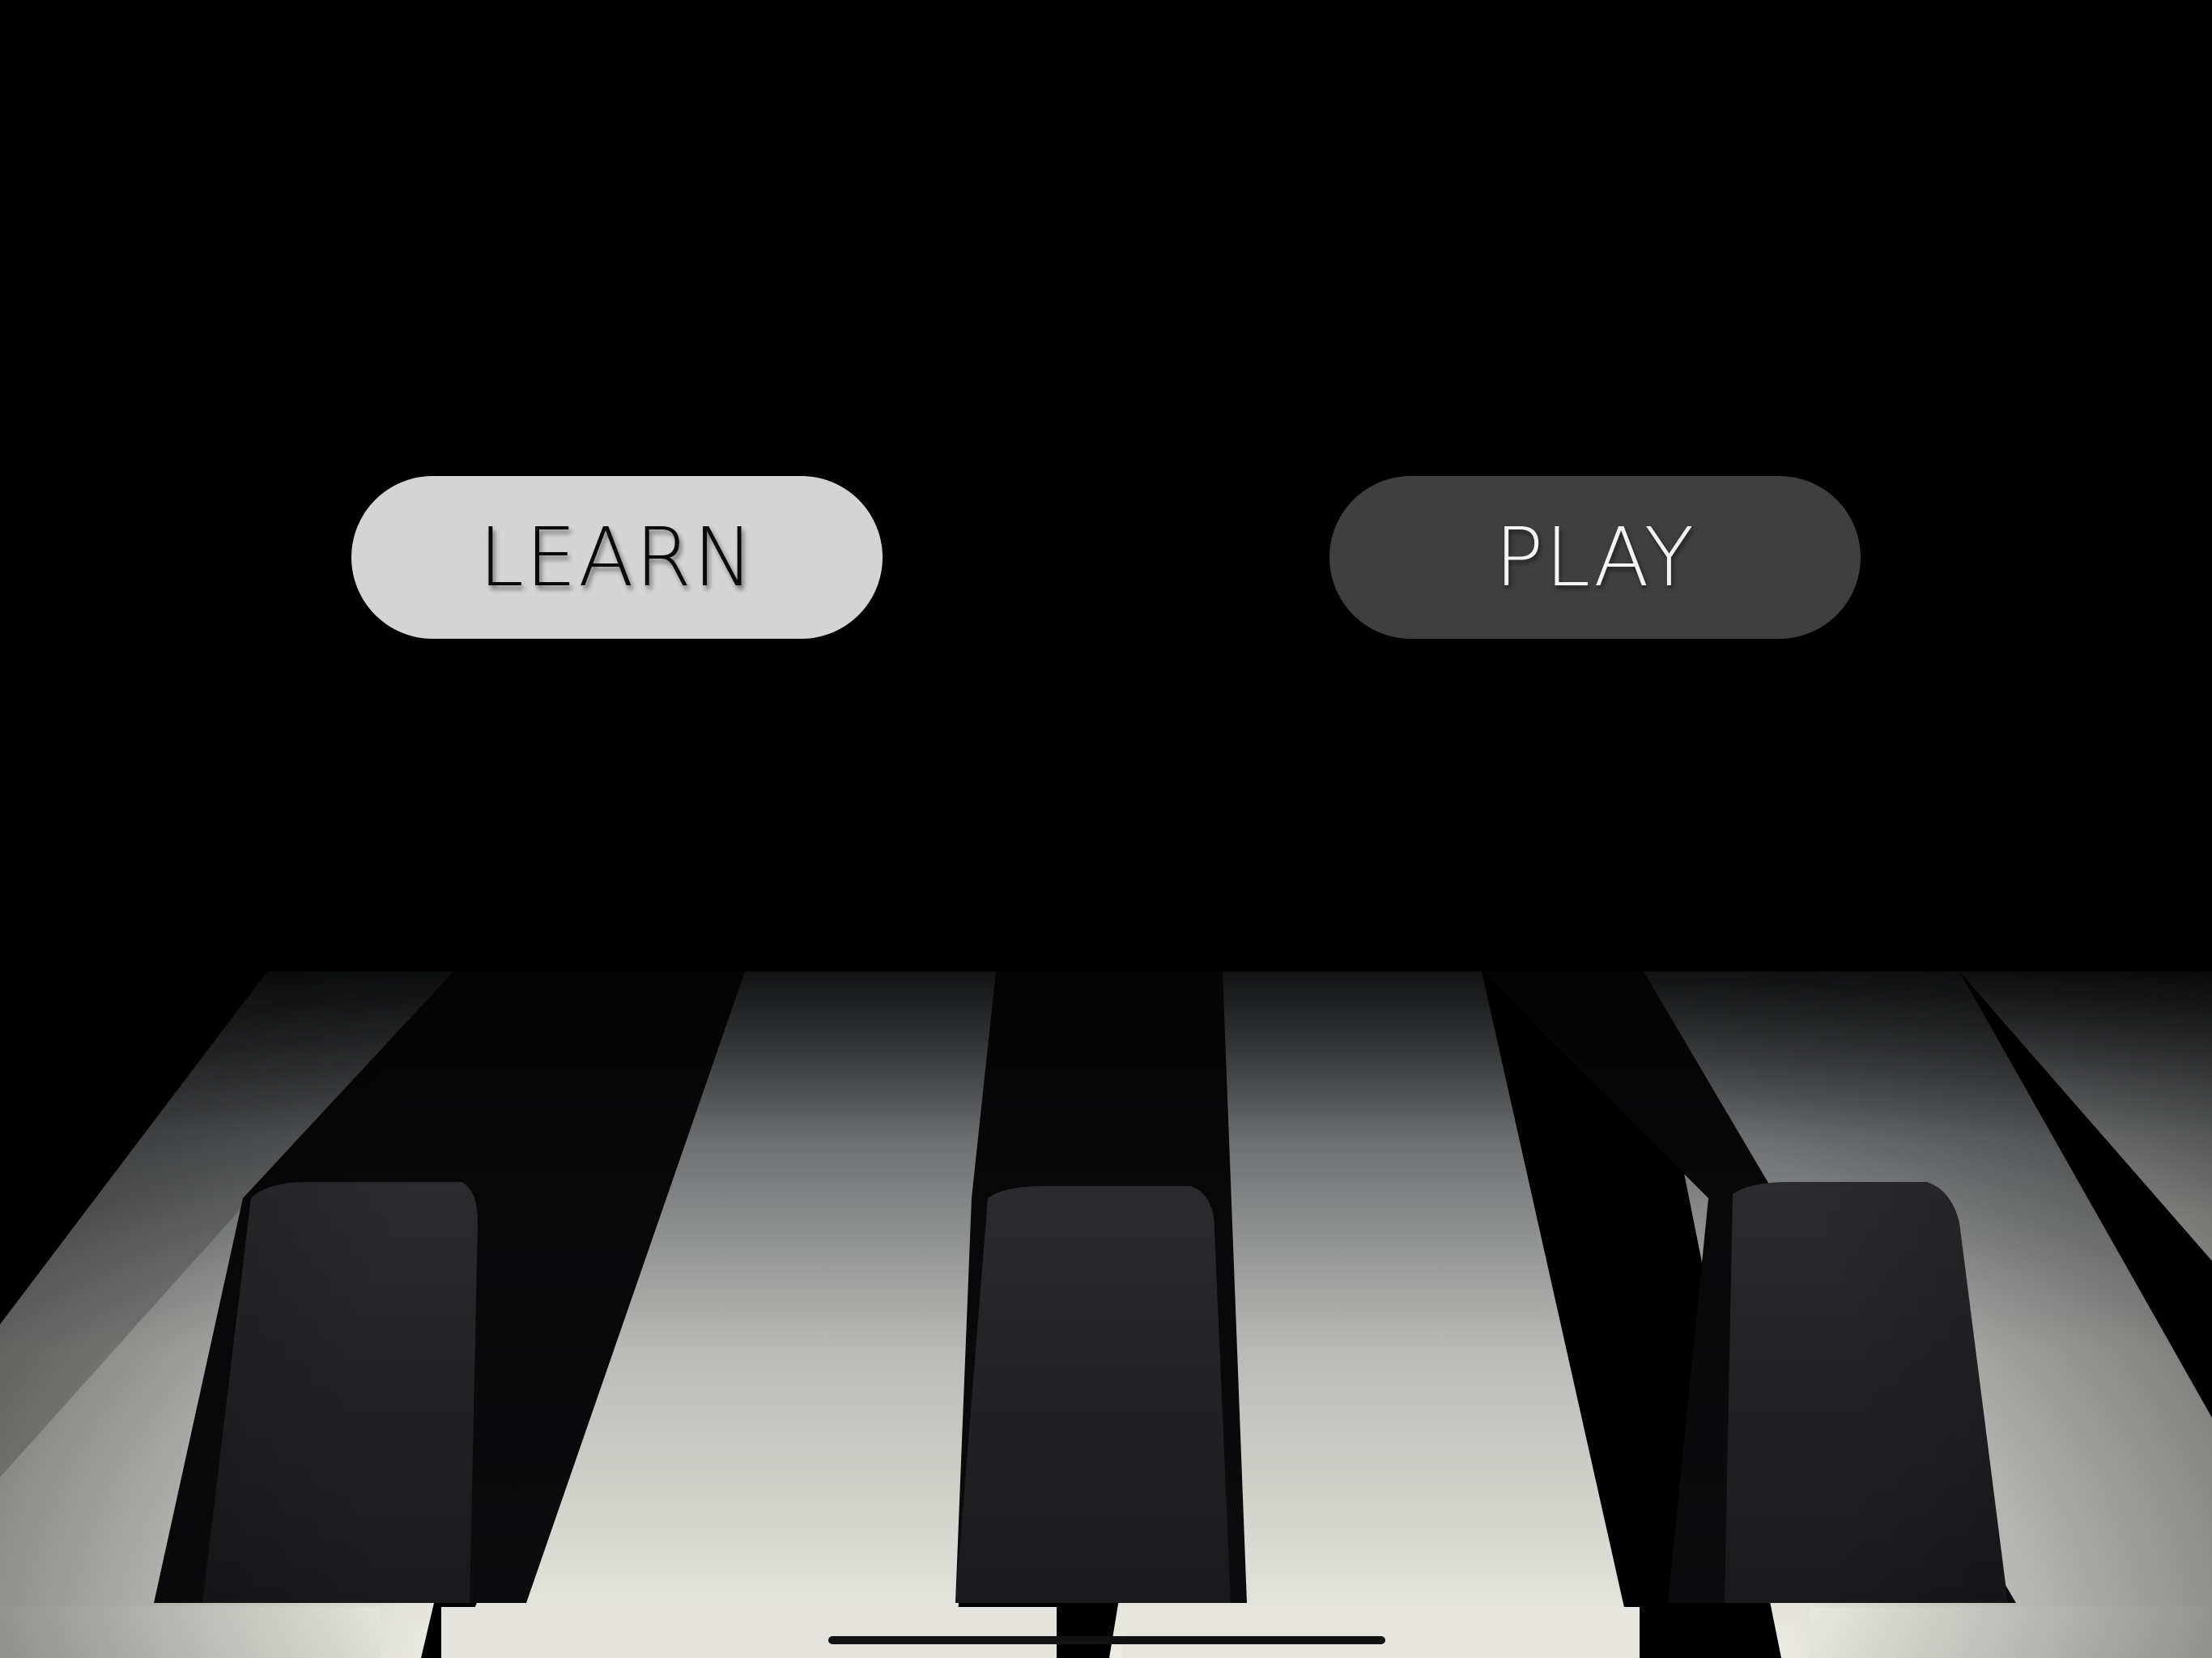 This screenshot has height=1658, width=2212. I want to click on home-indicator, so click(1106, 1640).